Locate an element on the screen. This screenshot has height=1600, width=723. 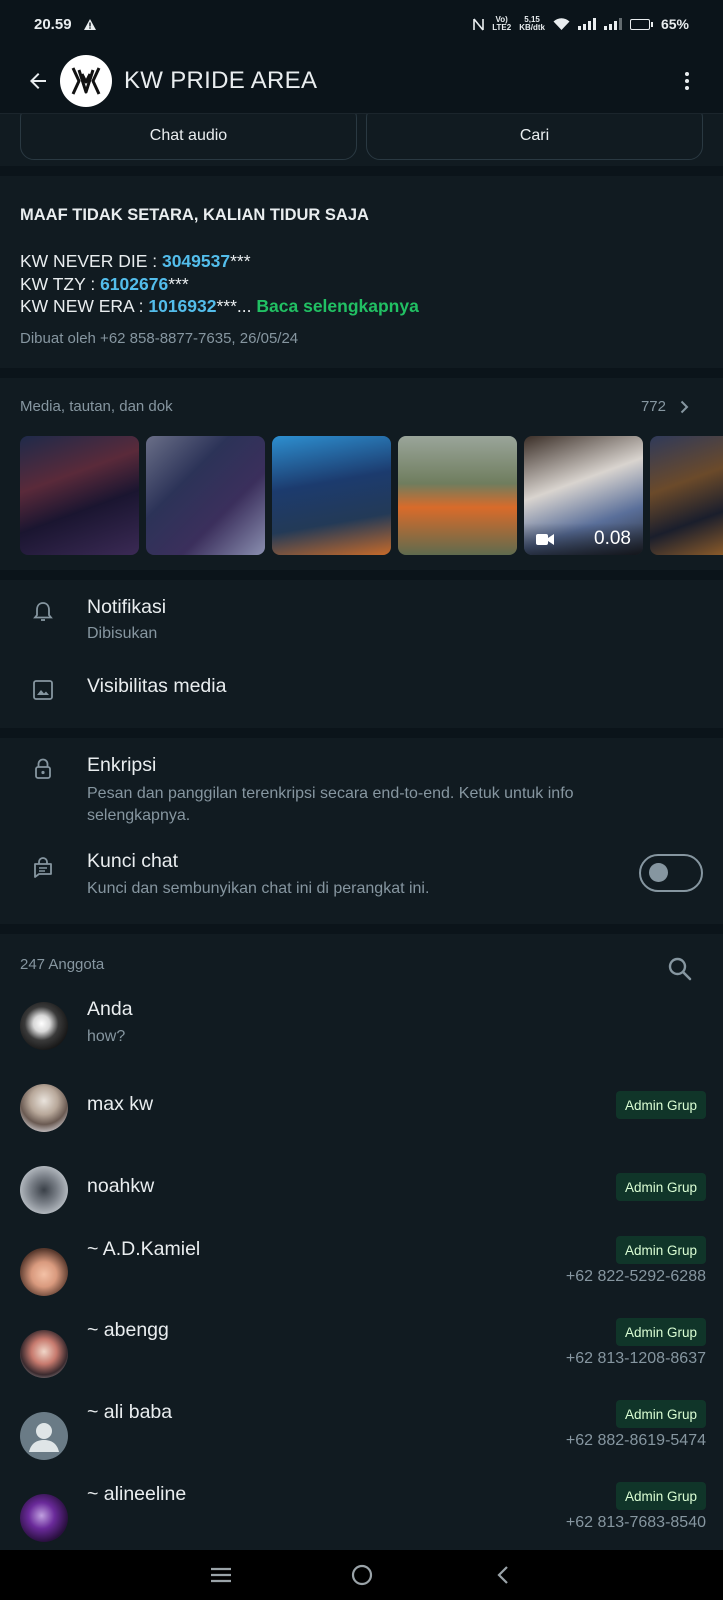
member-row: max kw Admin Grup is located at coordinates (361, 1115).